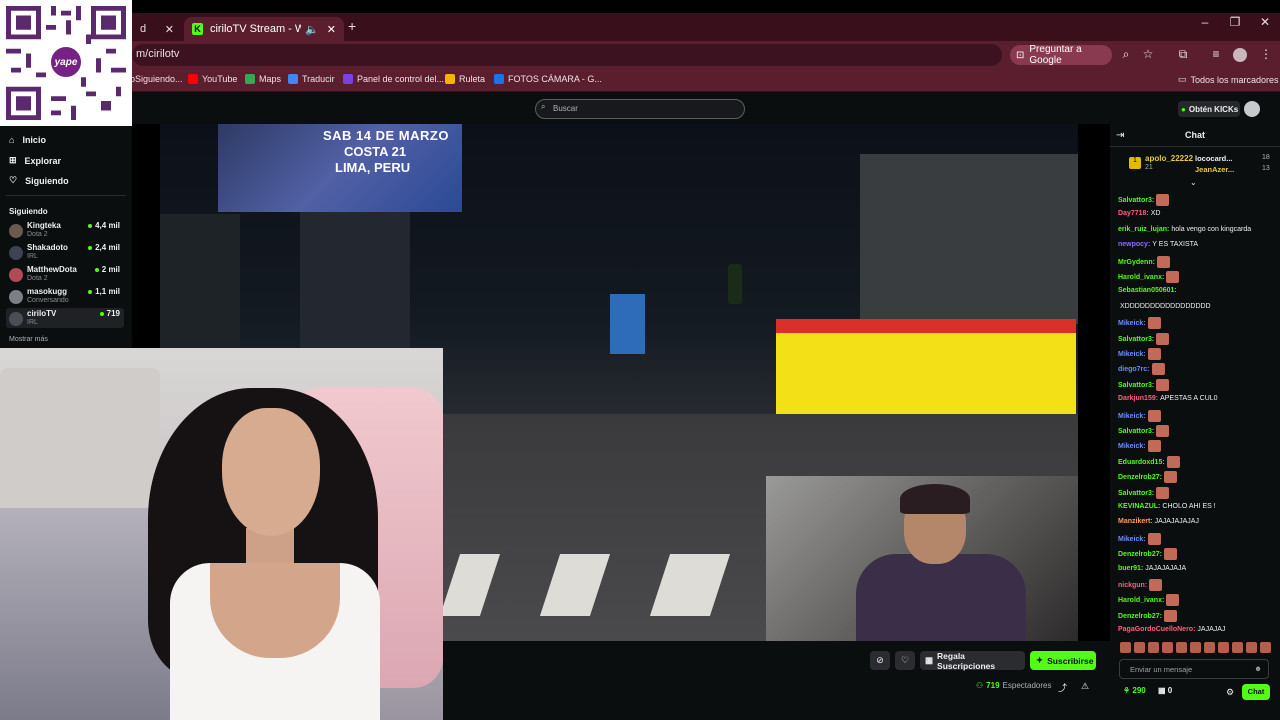 This screenshot has height=720, width=1280. I want to click on chat-username: nickgun:, so click(1132, 585).